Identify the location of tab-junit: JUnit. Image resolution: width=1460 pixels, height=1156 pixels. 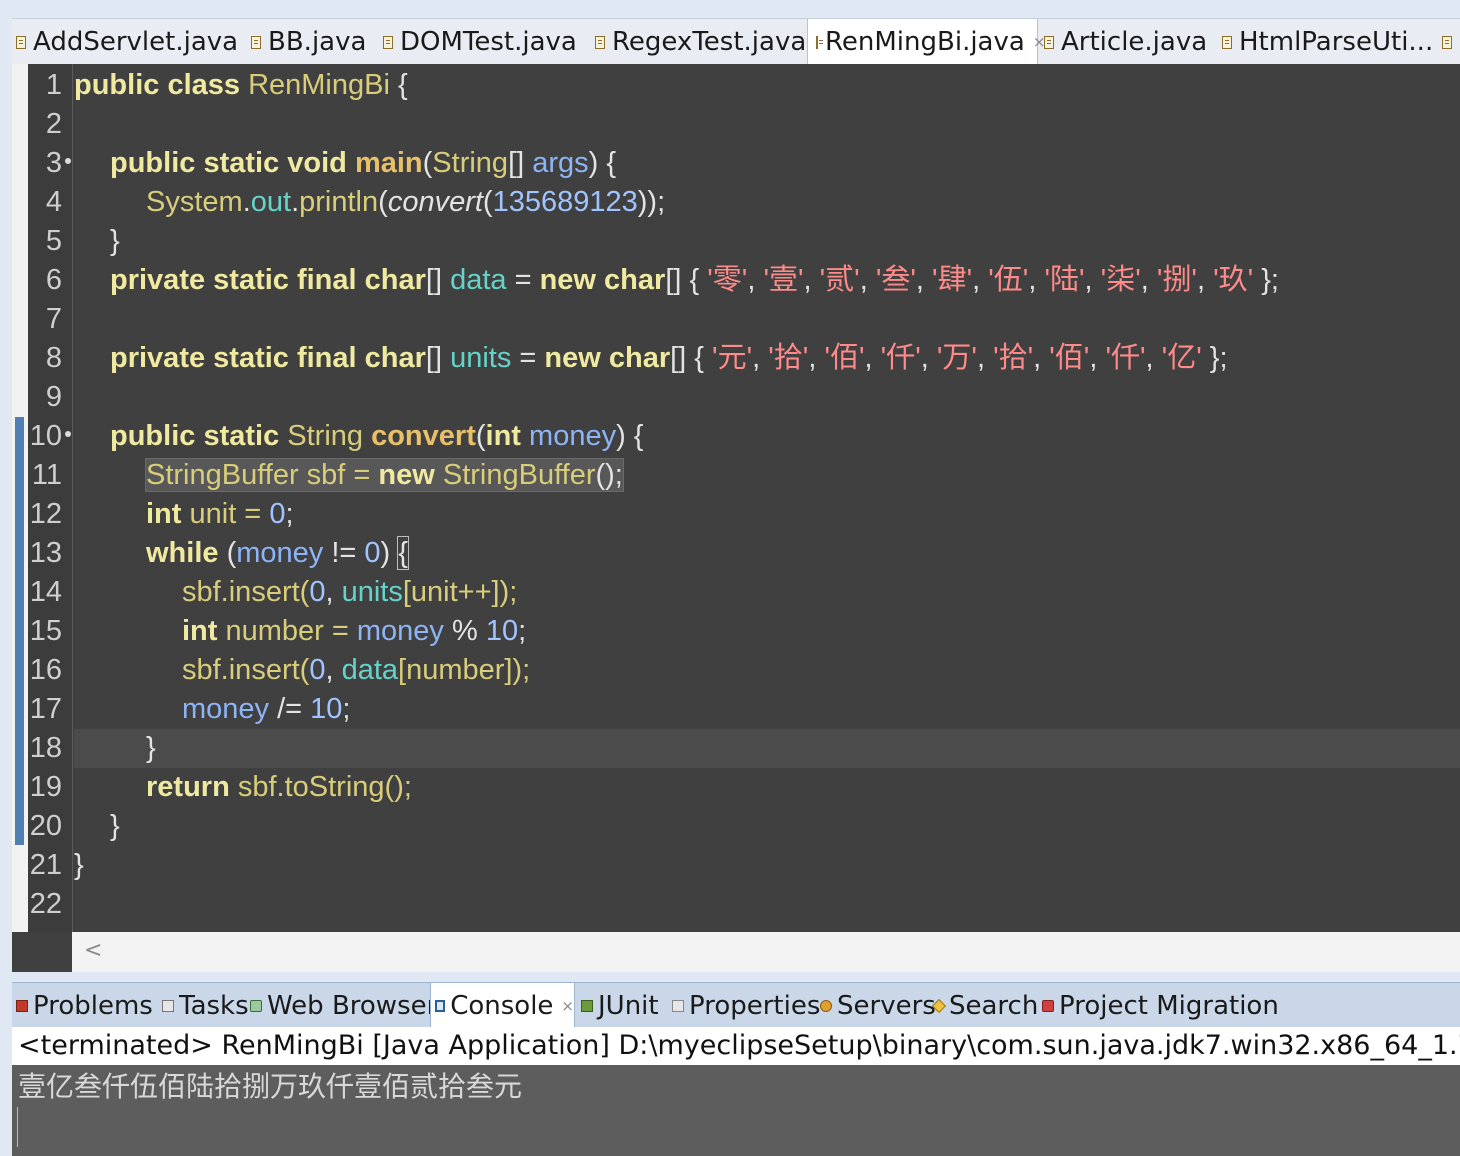
(620, 1005).